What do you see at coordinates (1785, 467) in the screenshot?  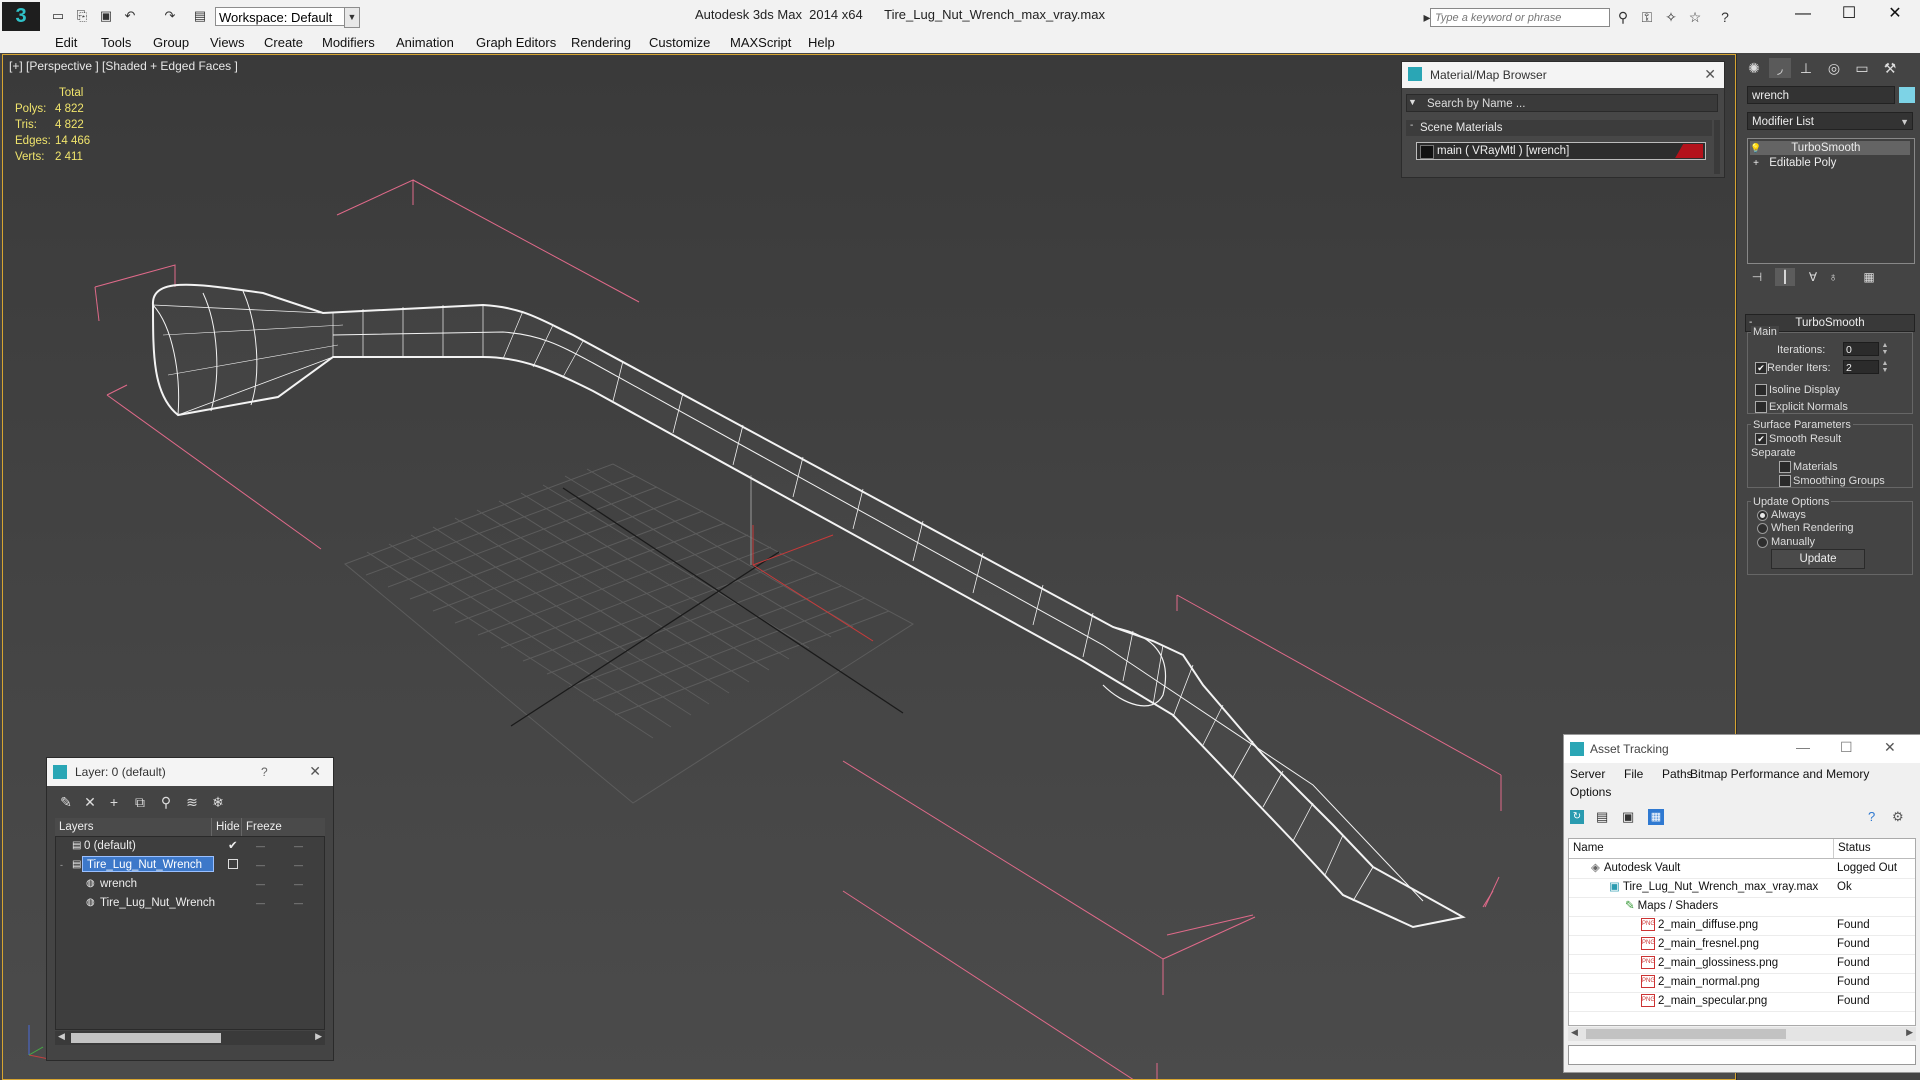 I see `materials-checkbox` at bounding box center [1785, 467].